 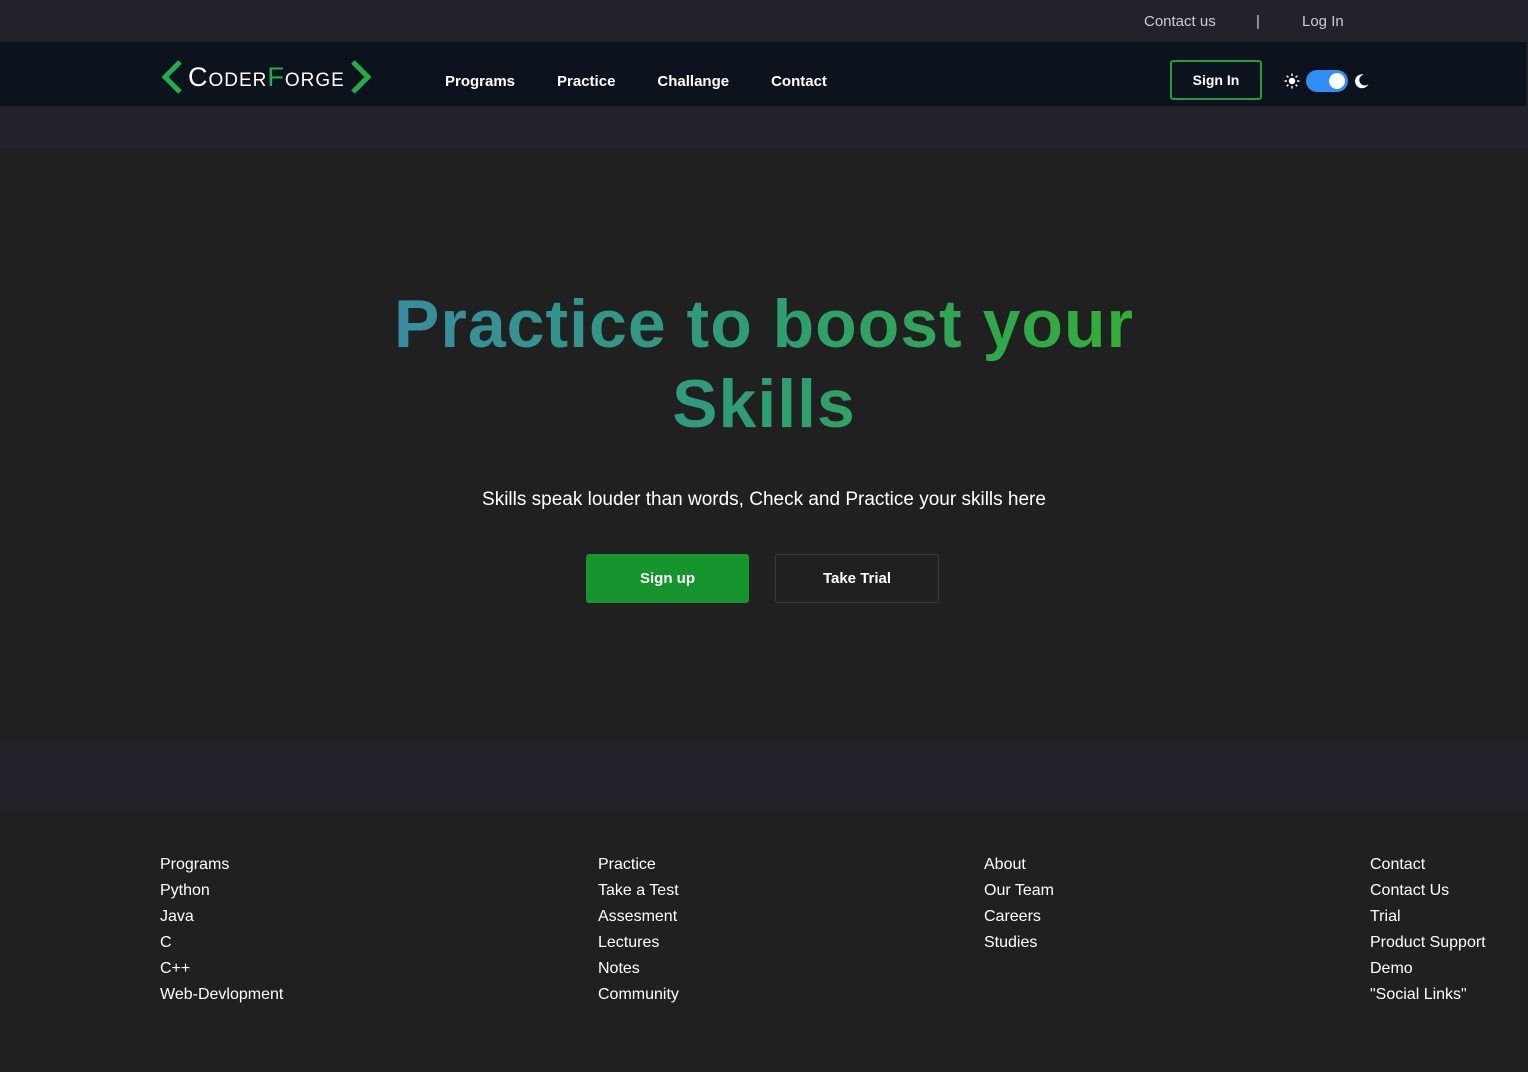 I want to click on right-chevron-icon, so click(x=361, y=77).